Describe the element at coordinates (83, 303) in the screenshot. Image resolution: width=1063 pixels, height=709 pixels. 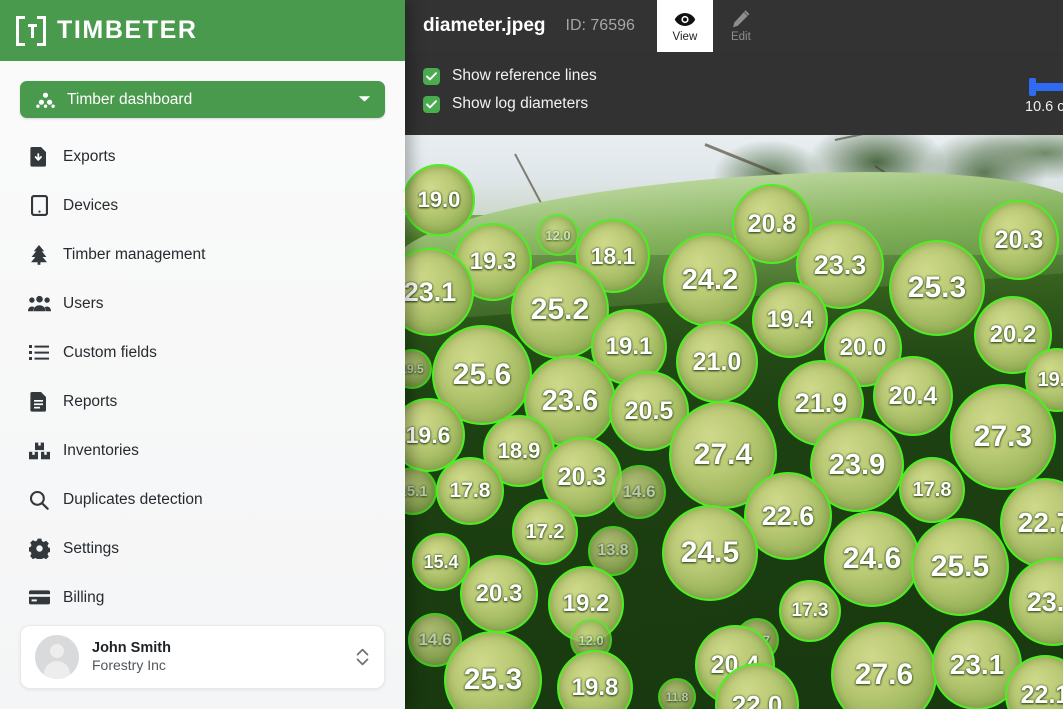
I see `sidebar-item-label: Users` at that location.